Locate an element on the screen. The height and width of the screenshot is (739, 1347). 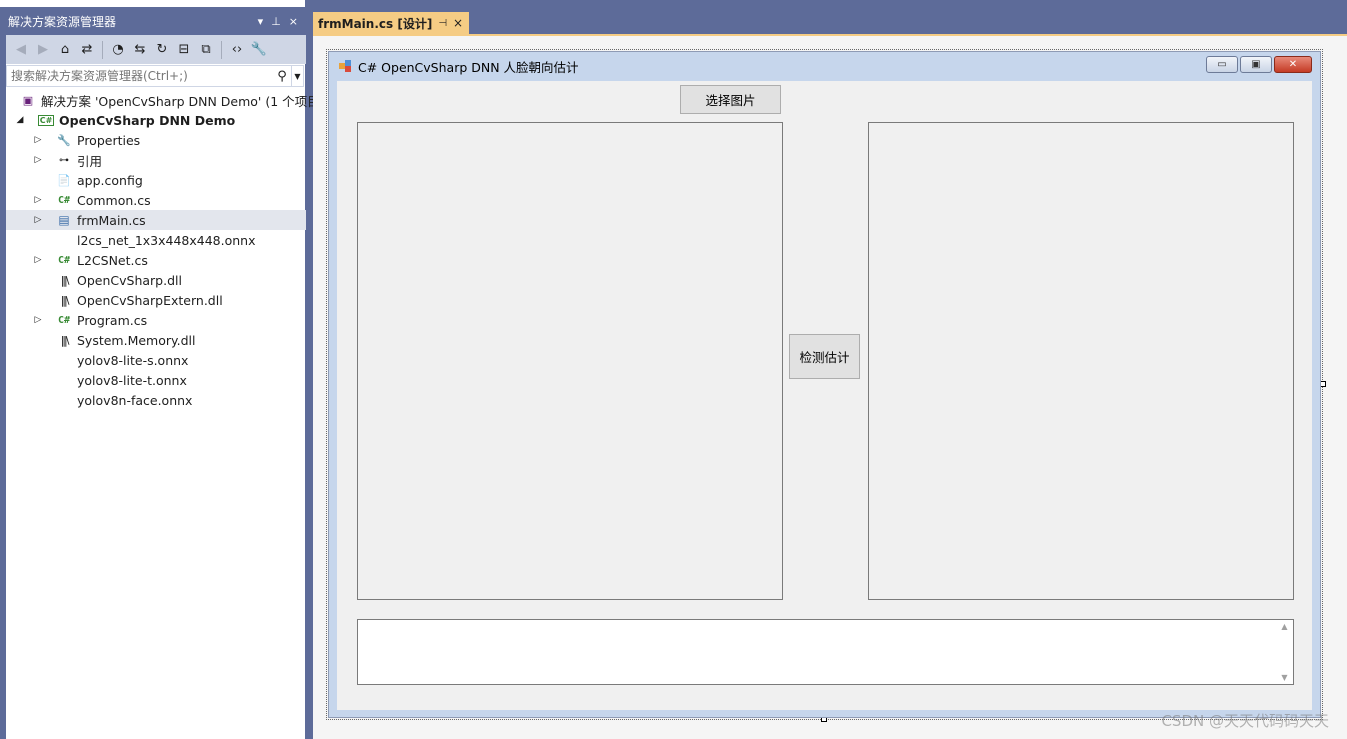
tree-item-label: app.config is located at coordinates (110, 180).